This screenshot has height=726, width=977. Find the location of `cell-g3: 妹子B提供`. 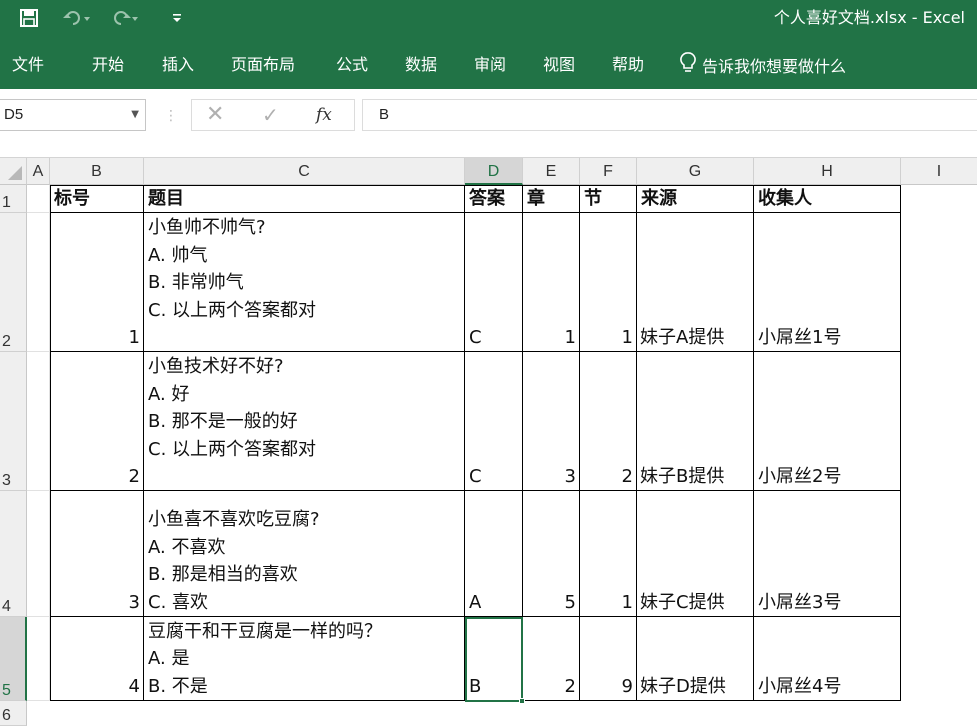

cell-g3: 妹子B提供 is located at coordinates (695, 421).